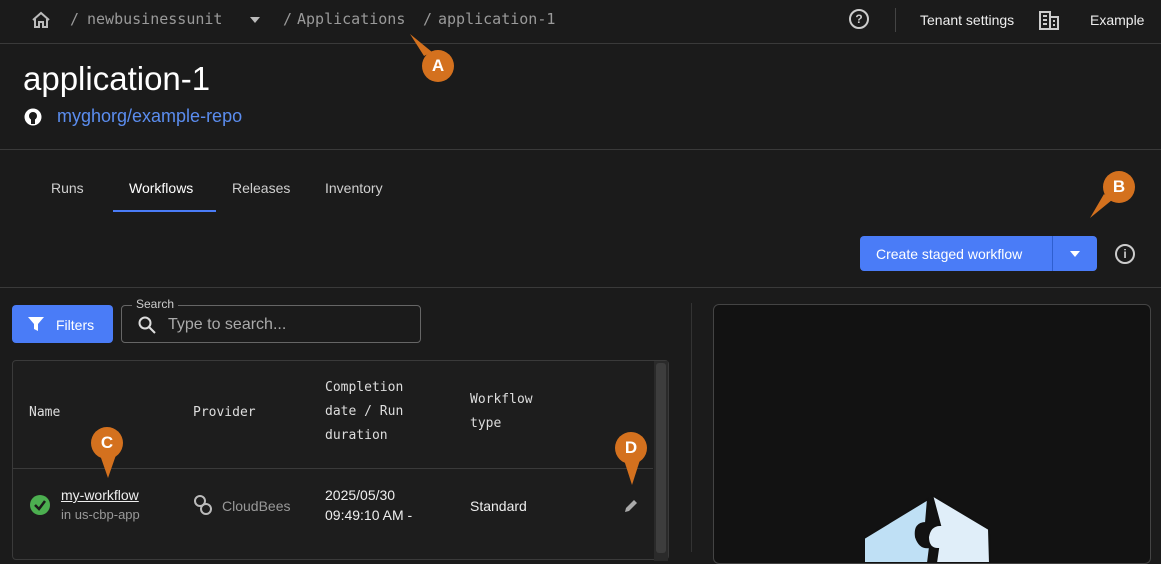  Describe the element at coordinates (351, 19) in the screenshot. I see `breadcrumb-applications: Applications` at that location.